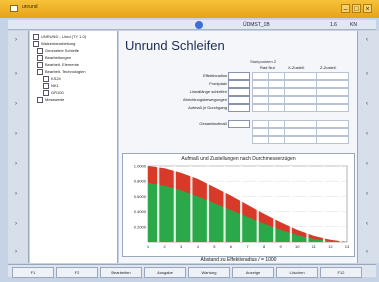 The image size is (379, 282). What do you see at coordinates (164, 246) in the screenshot?
I see `x-tick-label: 2` at bounding box center [164, 246].